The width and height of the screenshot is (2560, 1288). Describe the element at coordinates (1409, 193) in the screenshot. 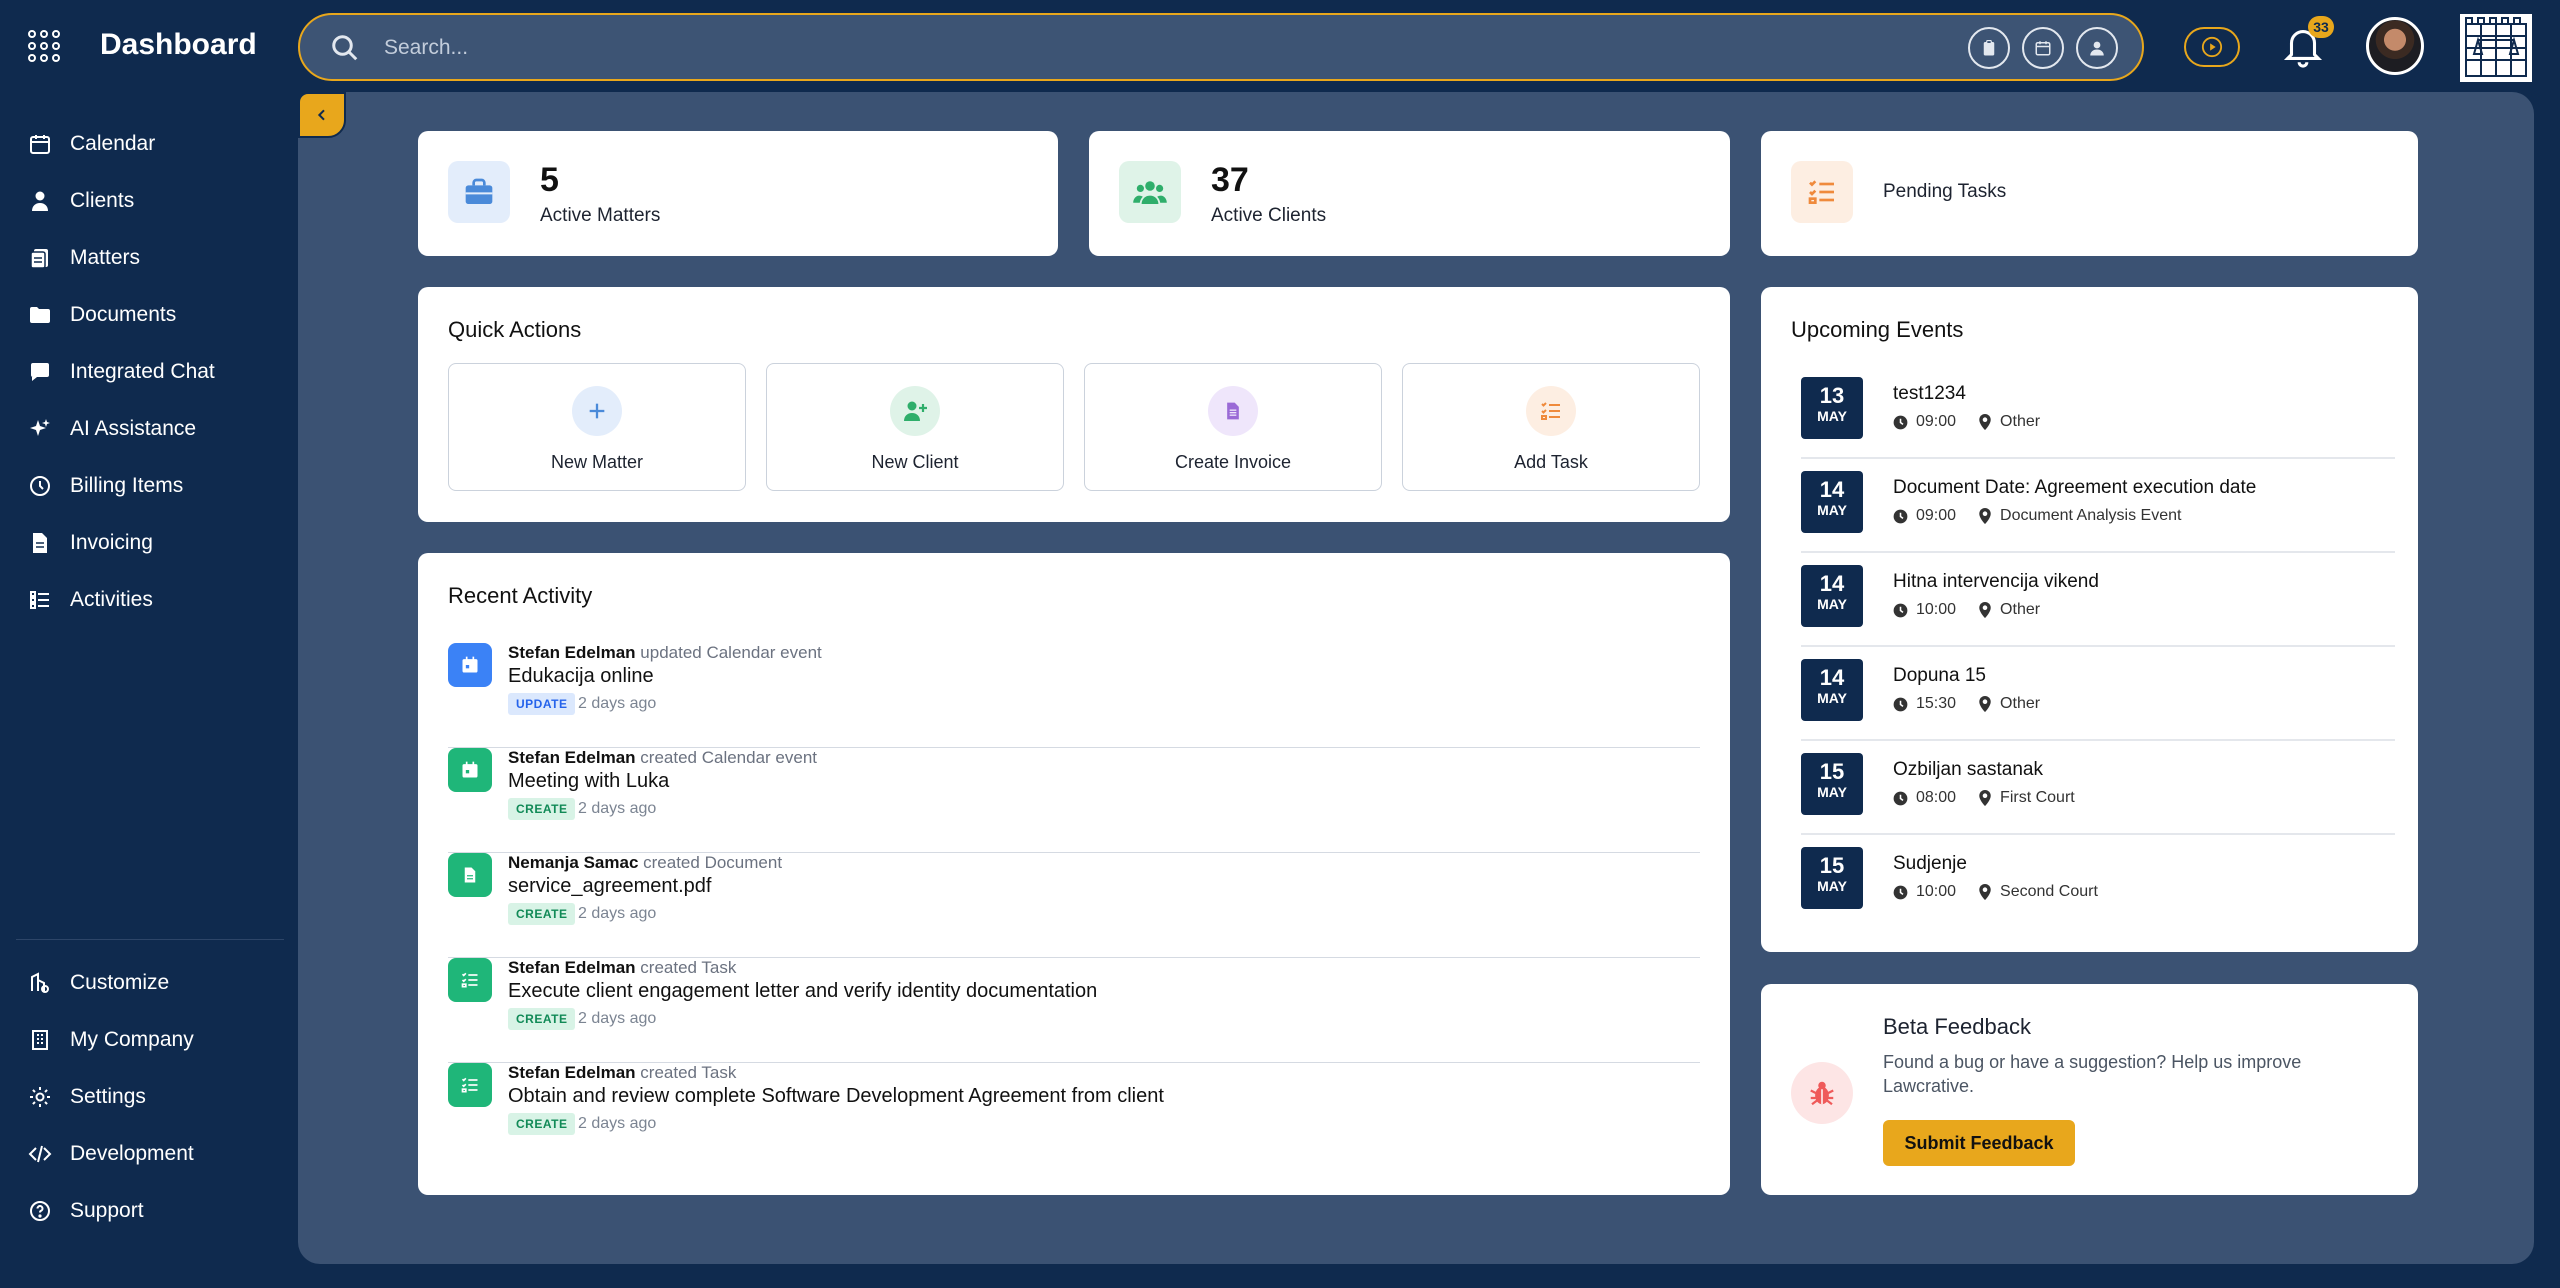

I see `active-clients-card: 37 Active Clients` at that location.